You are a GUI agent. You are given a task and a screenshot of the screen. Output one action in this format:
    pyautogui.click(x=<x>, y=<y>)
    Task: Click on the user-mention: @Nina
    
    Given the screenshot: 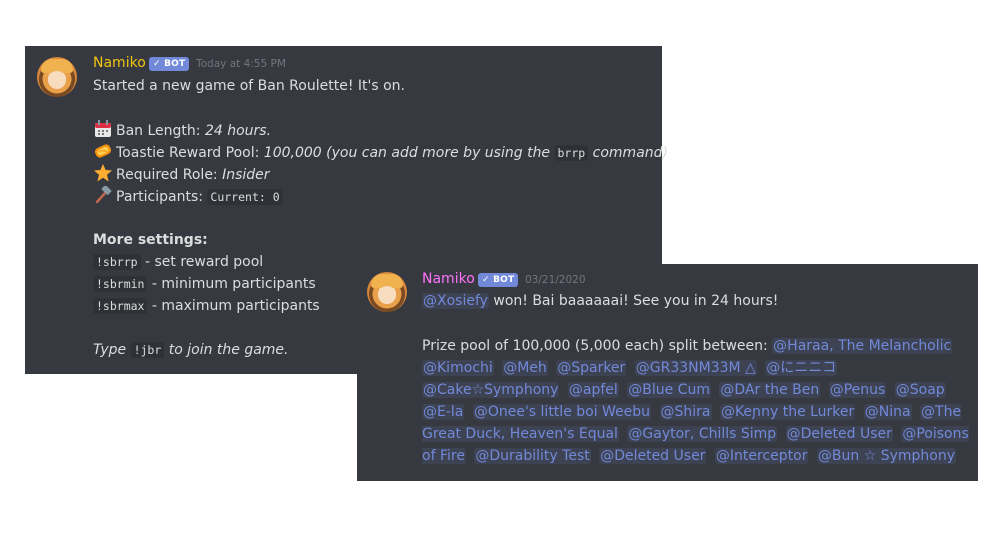 What is the action you would take?
    pyautogui.click(x=887, y=412)
    